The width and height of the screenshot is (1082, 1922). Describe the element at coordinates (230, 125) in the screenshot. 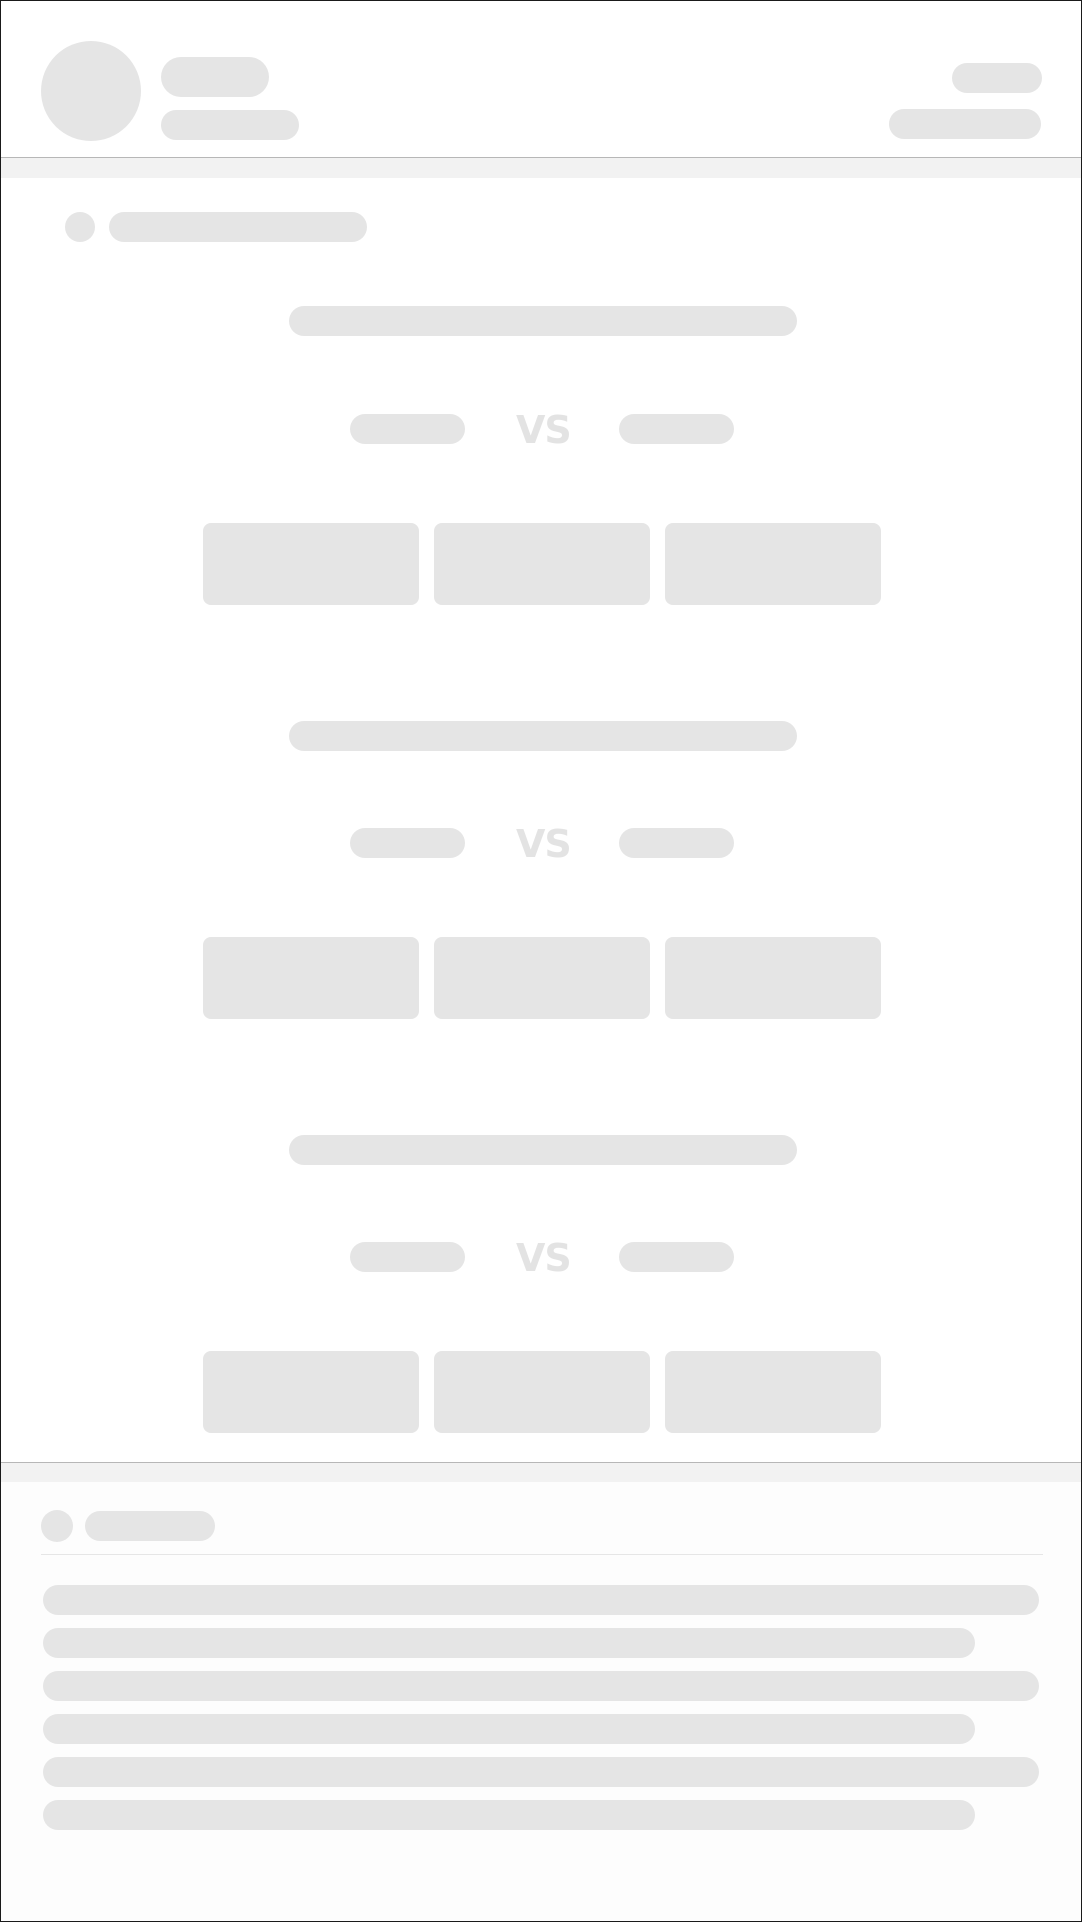

I see `header-subtitle-placeholder` at that location.